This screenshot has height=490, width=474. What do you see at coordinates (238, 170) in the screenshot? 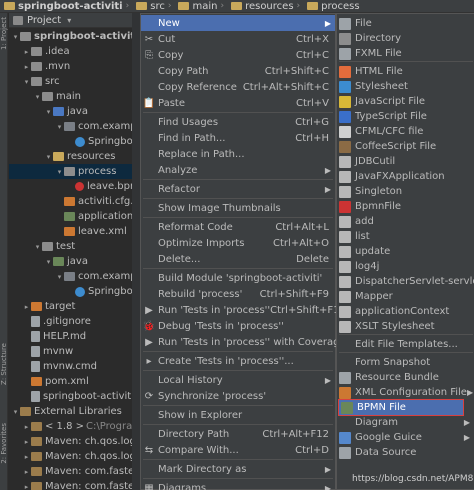
I see `menu-item: Analyze ▶` at bounding box center [238, 170].